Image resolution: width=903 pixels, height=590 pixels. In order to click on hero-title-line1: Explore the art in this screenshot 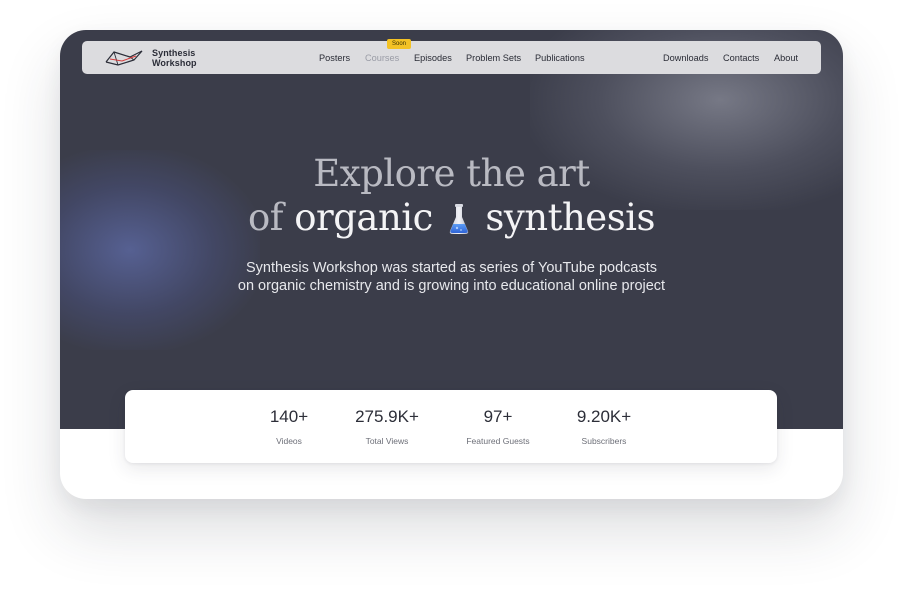, I will do `click(451, 173)`.